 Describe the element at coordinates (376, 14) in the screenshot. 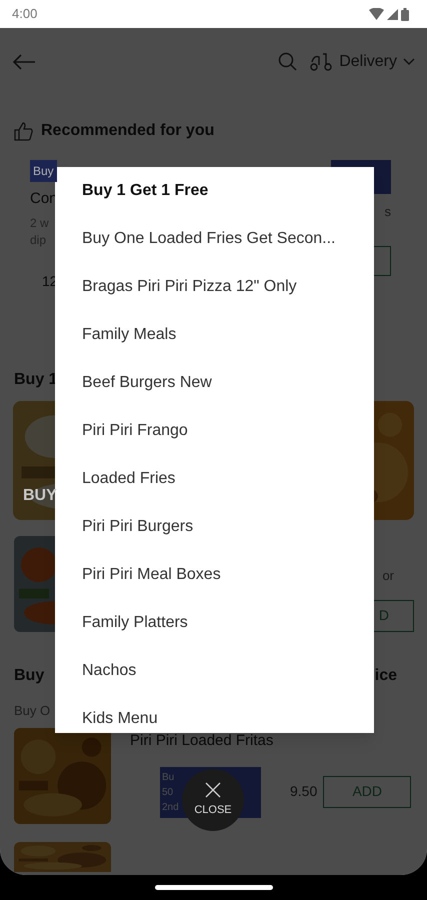

I see `wifi-icon` at that location.